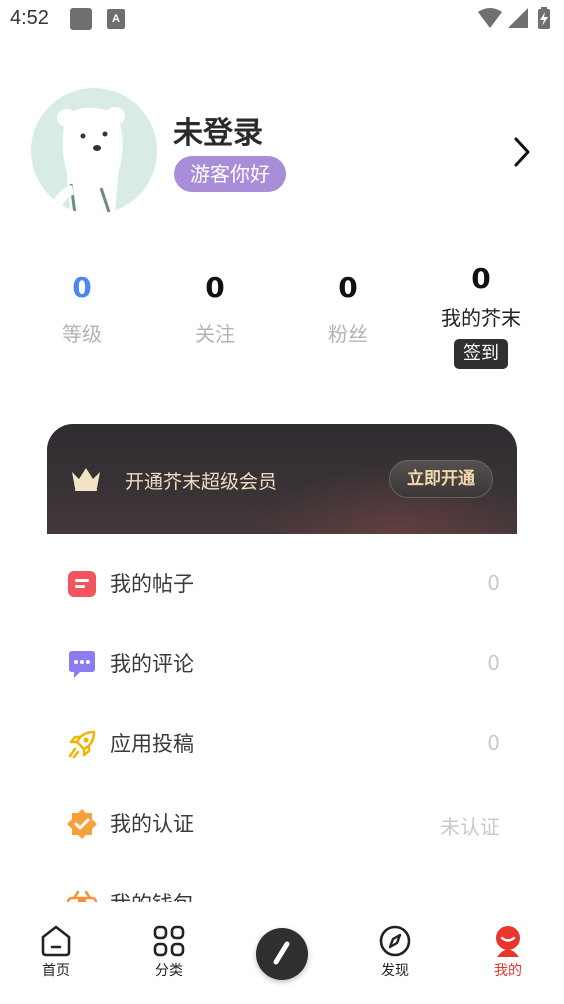  What do you see at coordinates (81, 19) in the screenshot?
I see `notification-icon` at bounding box center [81, 19].